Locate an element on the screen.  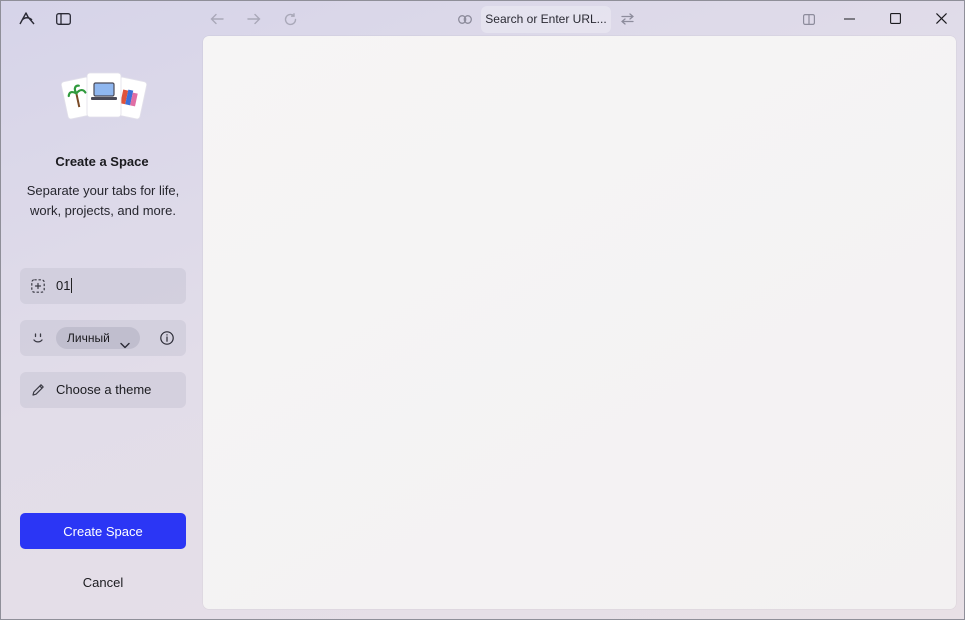
space-illustration is located at coordinates (104, 98).